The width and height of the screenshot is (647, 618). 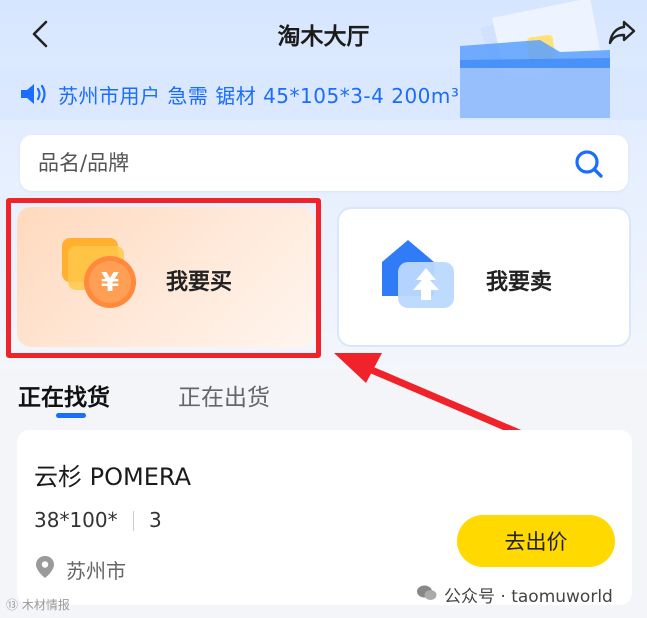 I want to click on active-tab-indicator, so click(x=71, y=415).